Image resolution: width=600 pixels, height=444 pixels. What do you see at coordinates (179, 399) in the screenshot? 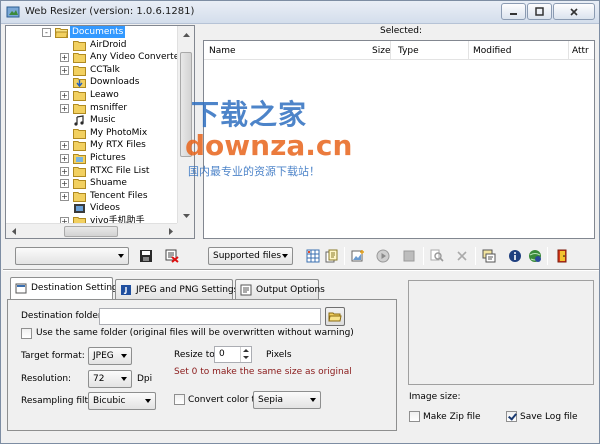
I see `convert-color-checkbox` at bounding box center [179, 399].